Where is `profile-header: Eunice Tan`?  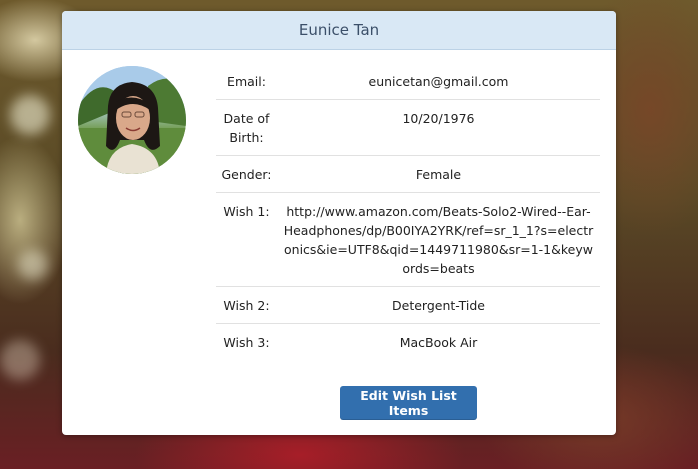 profile-header: Eunice Tan is located at coordinates (339, 30).